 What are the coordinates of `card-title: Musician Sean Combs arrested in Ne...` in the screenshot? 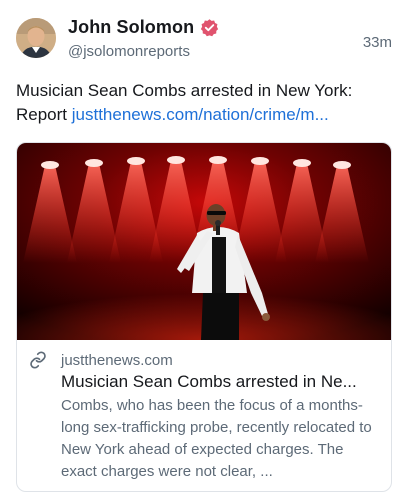 It's located at (209, 381).